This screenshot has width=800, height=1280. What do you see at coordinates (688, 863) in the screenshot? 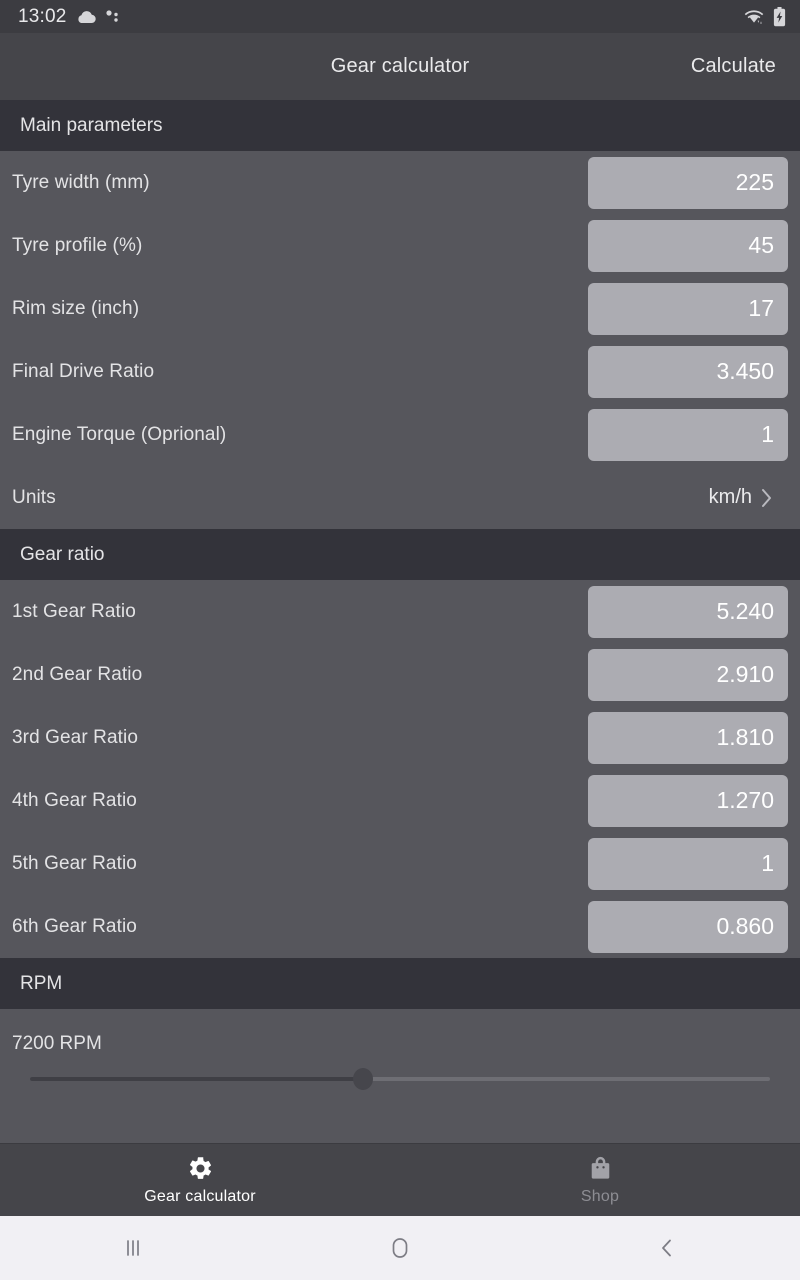
I see `gear-5-ratio-input: 1` at bounding box center [688, 863].